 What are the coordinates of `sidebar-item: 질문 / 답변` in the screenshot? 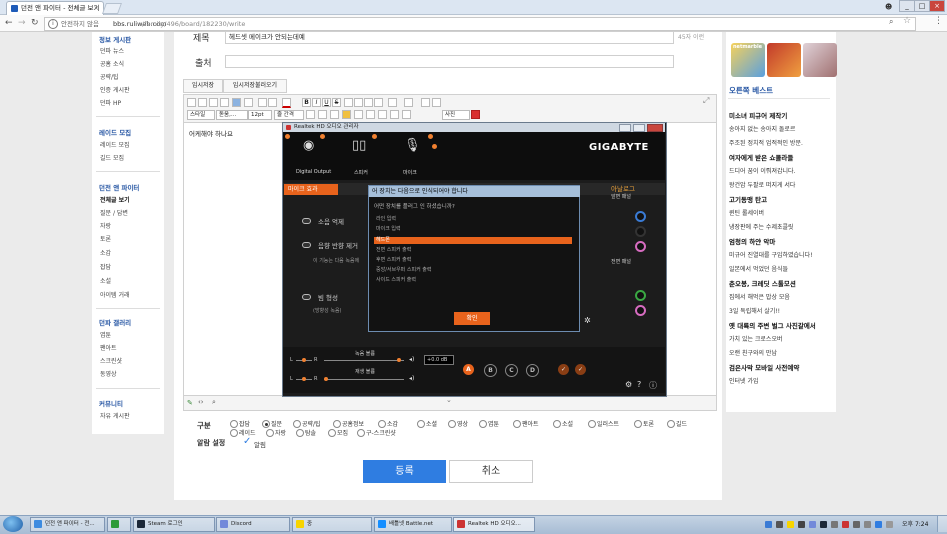 It's located at (114, 212).